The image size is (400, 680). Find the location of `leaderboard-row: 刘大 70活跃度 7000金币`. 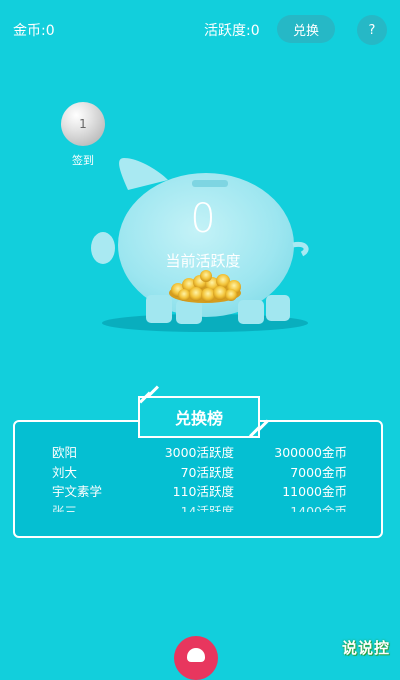

leaderboard-row: 刘大 70活跃度 7000金币 is located at coordinates (200, 470).